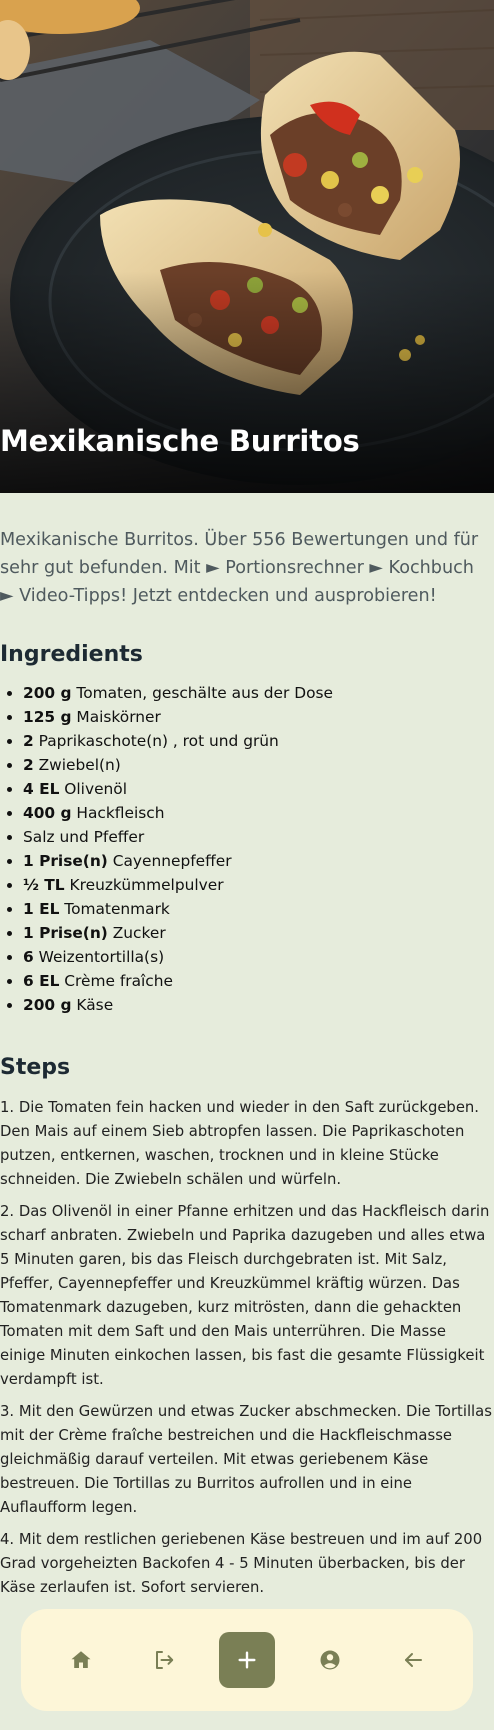 This screenshot has height=1730, width=494. I want to click on ingredient-item: 2 Paprikaschote(n) , rot und grün, so click(258, 741).